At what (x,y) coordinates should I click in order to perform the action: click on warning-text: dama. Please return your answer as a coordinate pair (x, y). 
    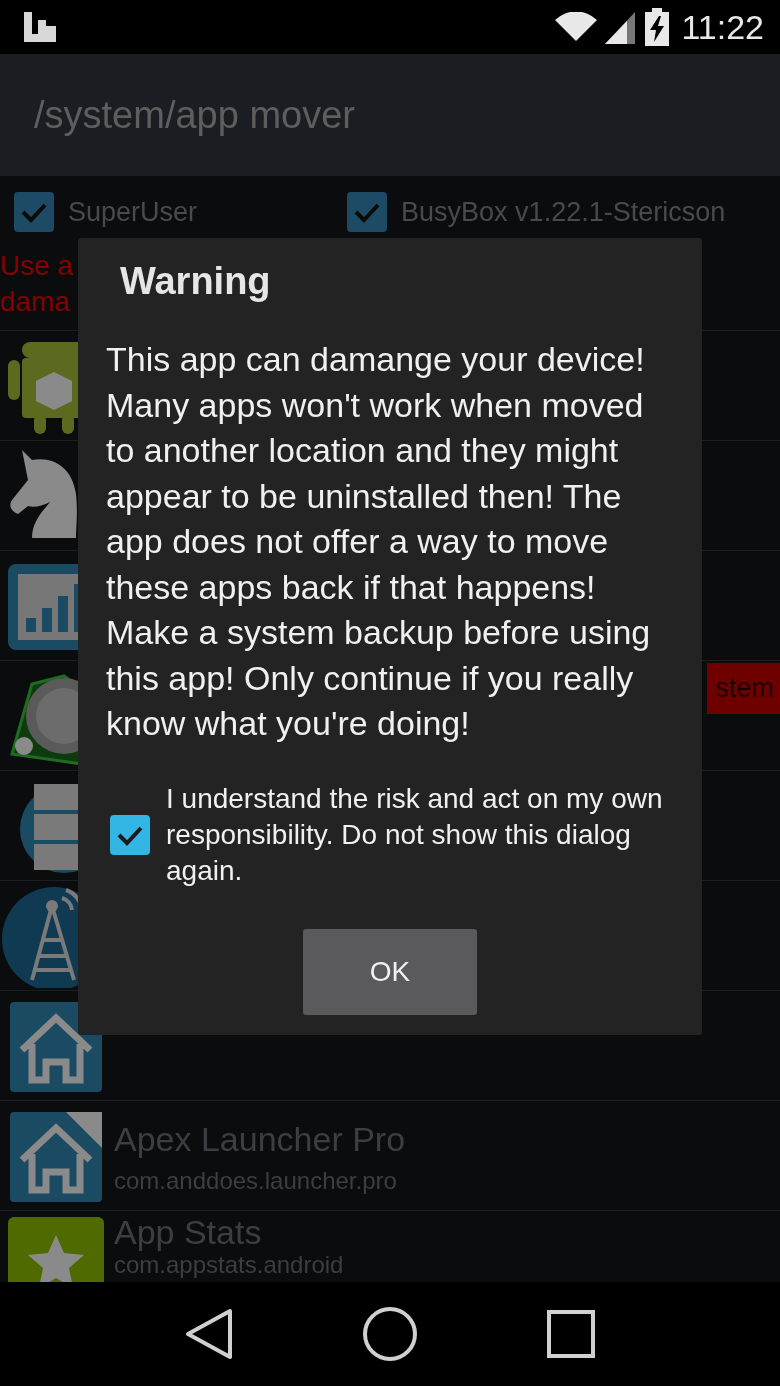
    Looking at the image, I should click on (35, 302).